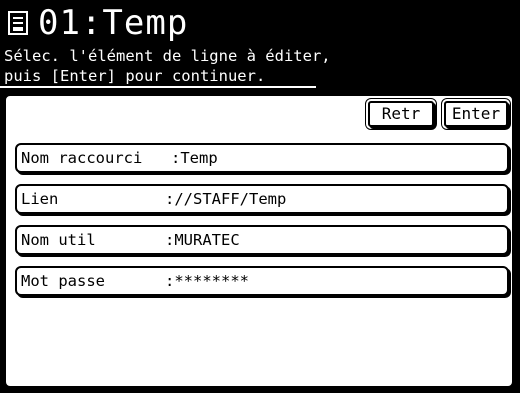 The width and height of the screenshot is (520, 393). Describe the element at coordinates (262, 281) in the screenshot. I see `field-mot-passe: Mot passe :********` at that location.